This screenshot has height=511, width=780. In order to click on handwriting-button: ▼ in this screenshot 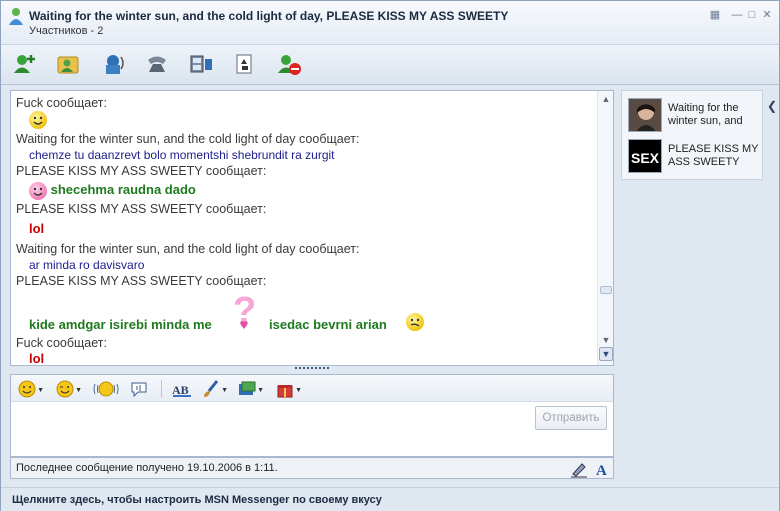, I will do `click(215, 389)`.